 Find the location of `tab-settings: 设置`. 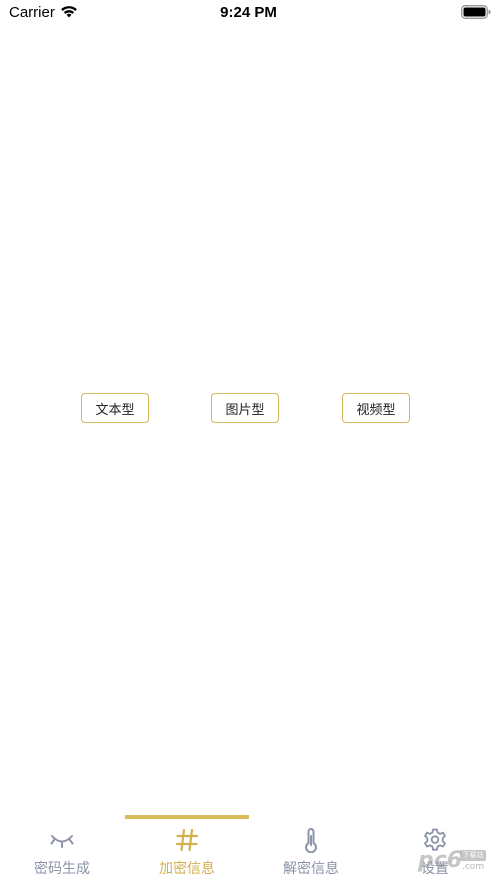

tab-settings: 设置 is located at coordinates (435, 853).